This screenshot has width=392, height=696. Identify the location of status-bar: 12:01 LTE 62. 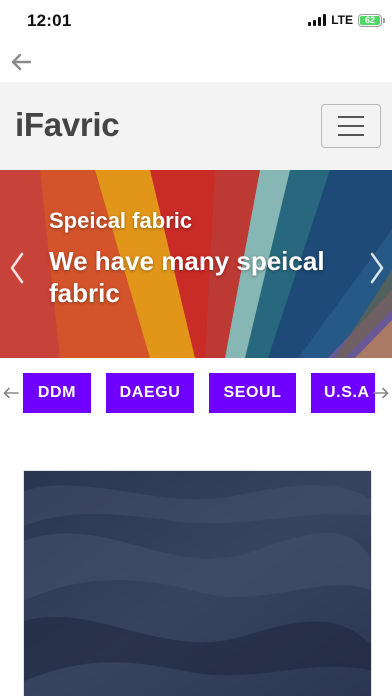
(196, 22).